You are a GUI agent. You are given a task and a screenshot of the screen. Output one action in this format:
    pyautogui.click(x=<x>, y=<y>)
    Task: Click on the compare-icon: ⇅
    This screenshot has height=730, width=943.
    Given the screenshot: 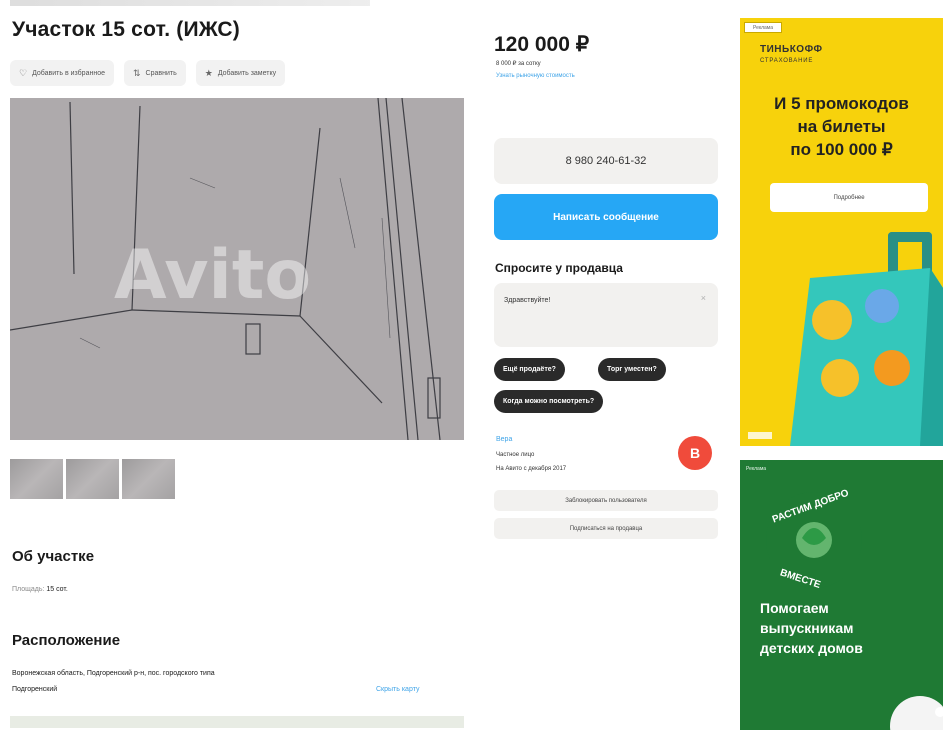 What is the action you would take?
    pyautogui.click(x=136, y=72)
    